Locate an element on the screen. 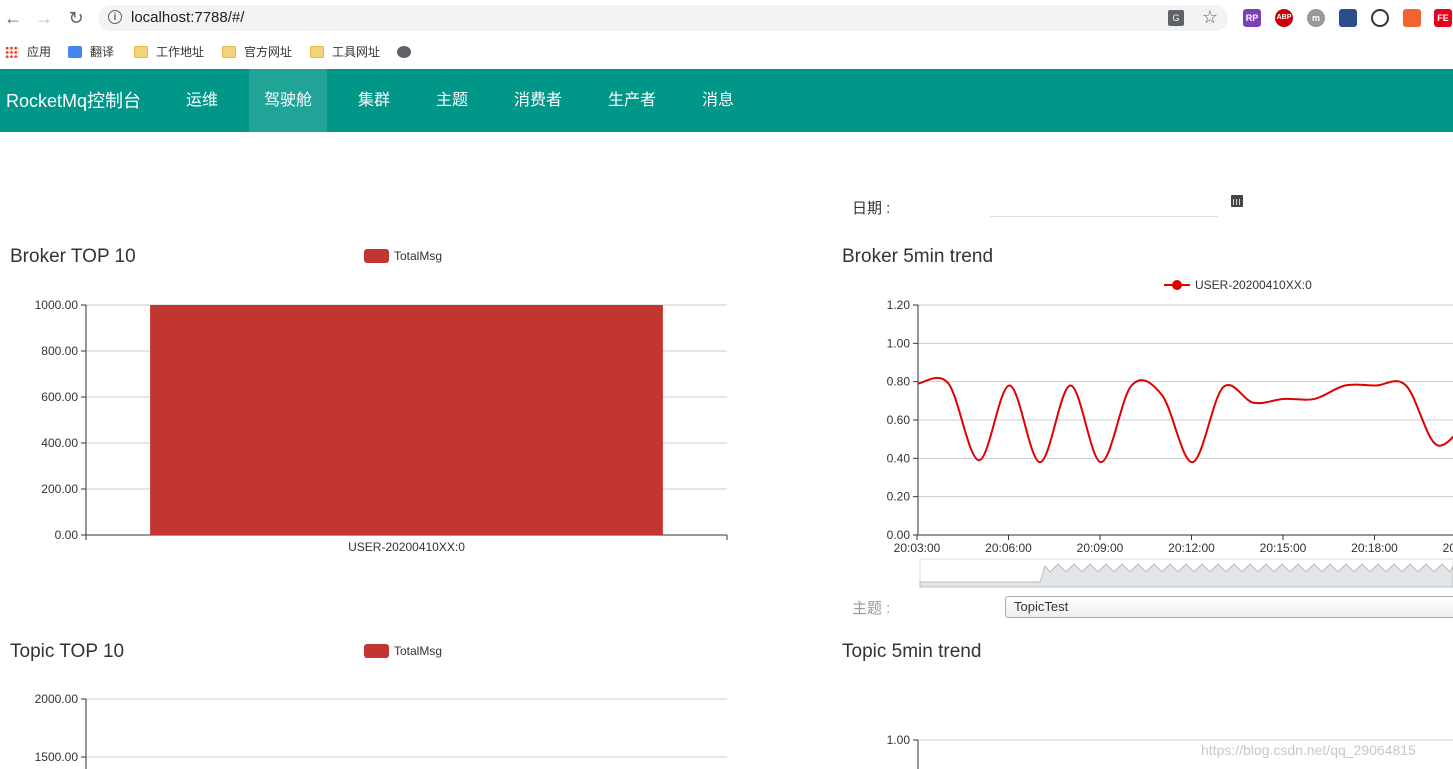 The image size is (1453, 769). back-arrow-icon: ← is located at coordinates (13, 18).